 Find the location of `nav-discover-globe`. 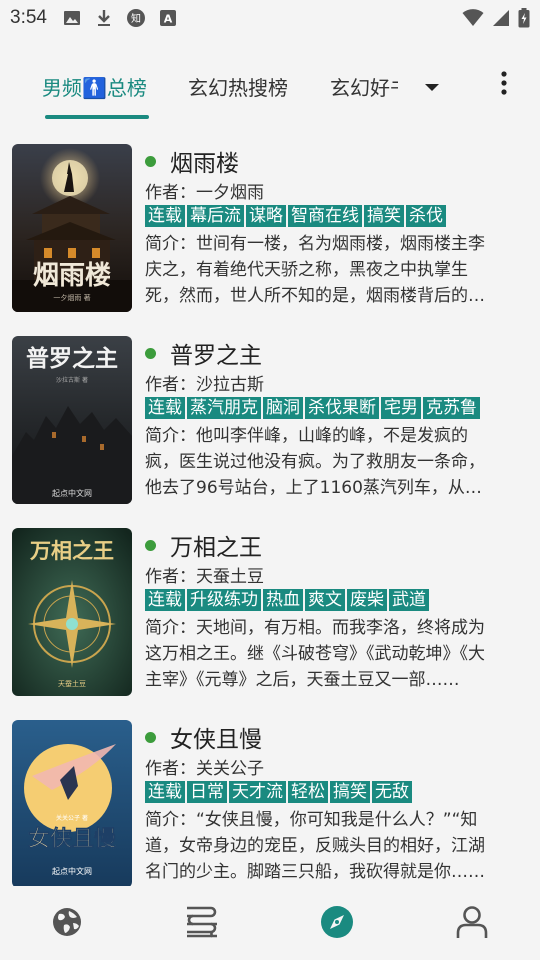

nav-discover-globe is located at coordinates (67, 922).